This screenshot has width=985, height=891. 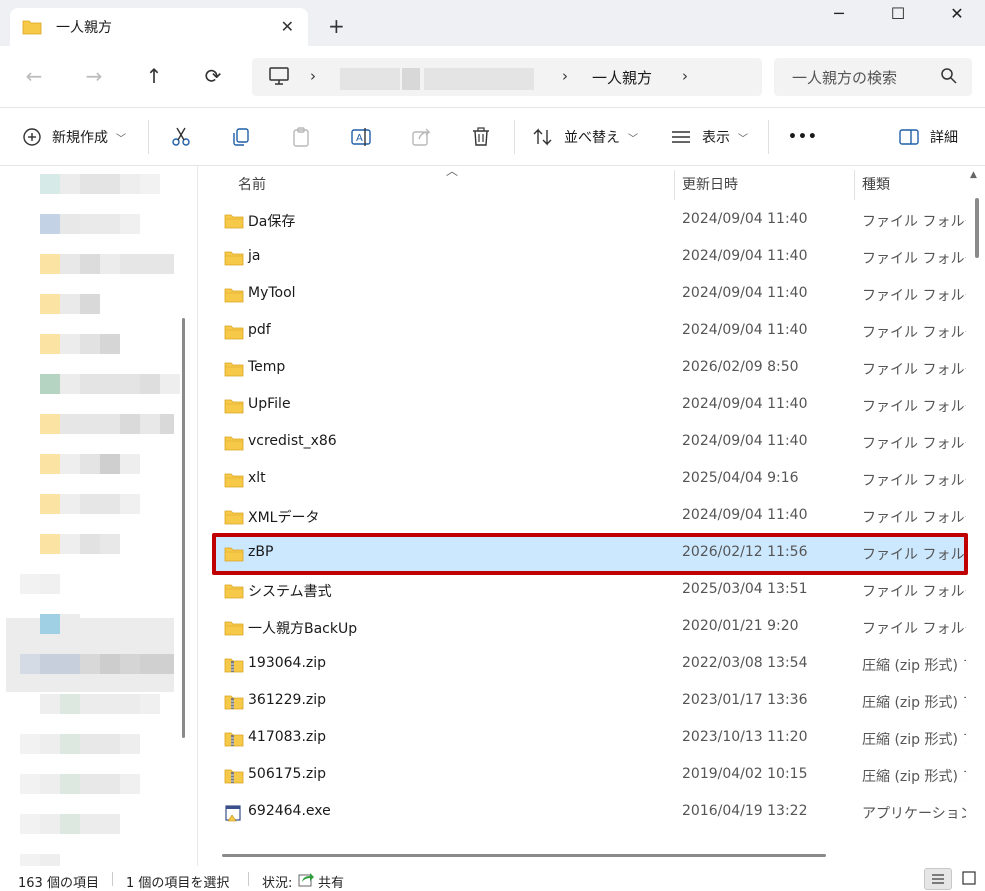 What do you see at coordinates (839, 16) in the screenshot?
I see `minimize-button: ─` at bounding box center [839, 16].